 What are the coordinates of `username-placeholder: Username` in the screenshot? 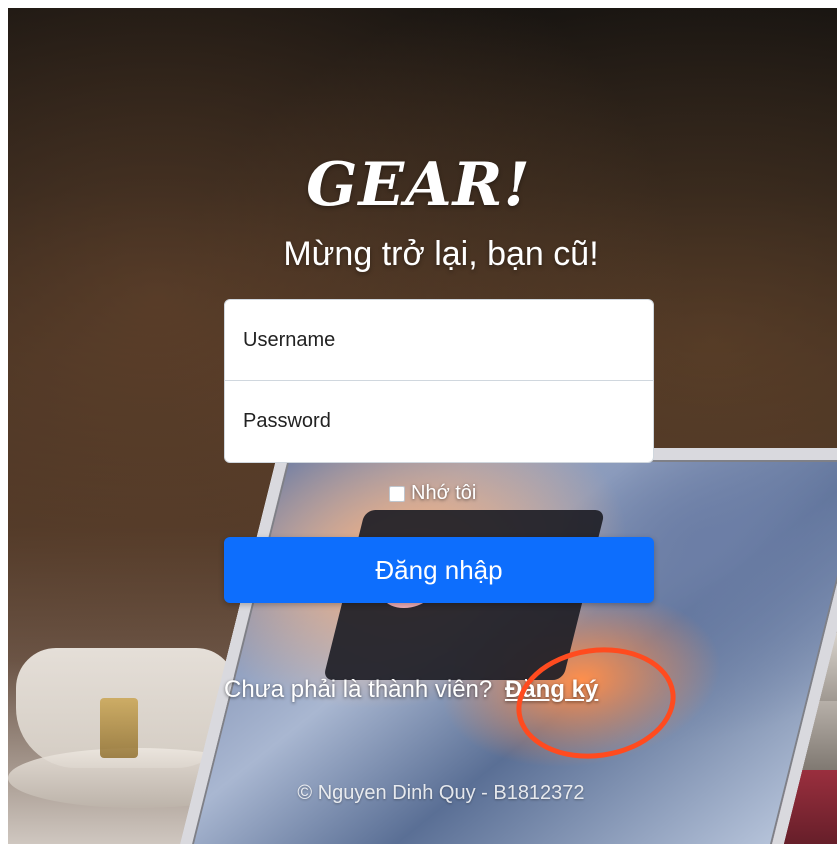 It's located at (289, 339).